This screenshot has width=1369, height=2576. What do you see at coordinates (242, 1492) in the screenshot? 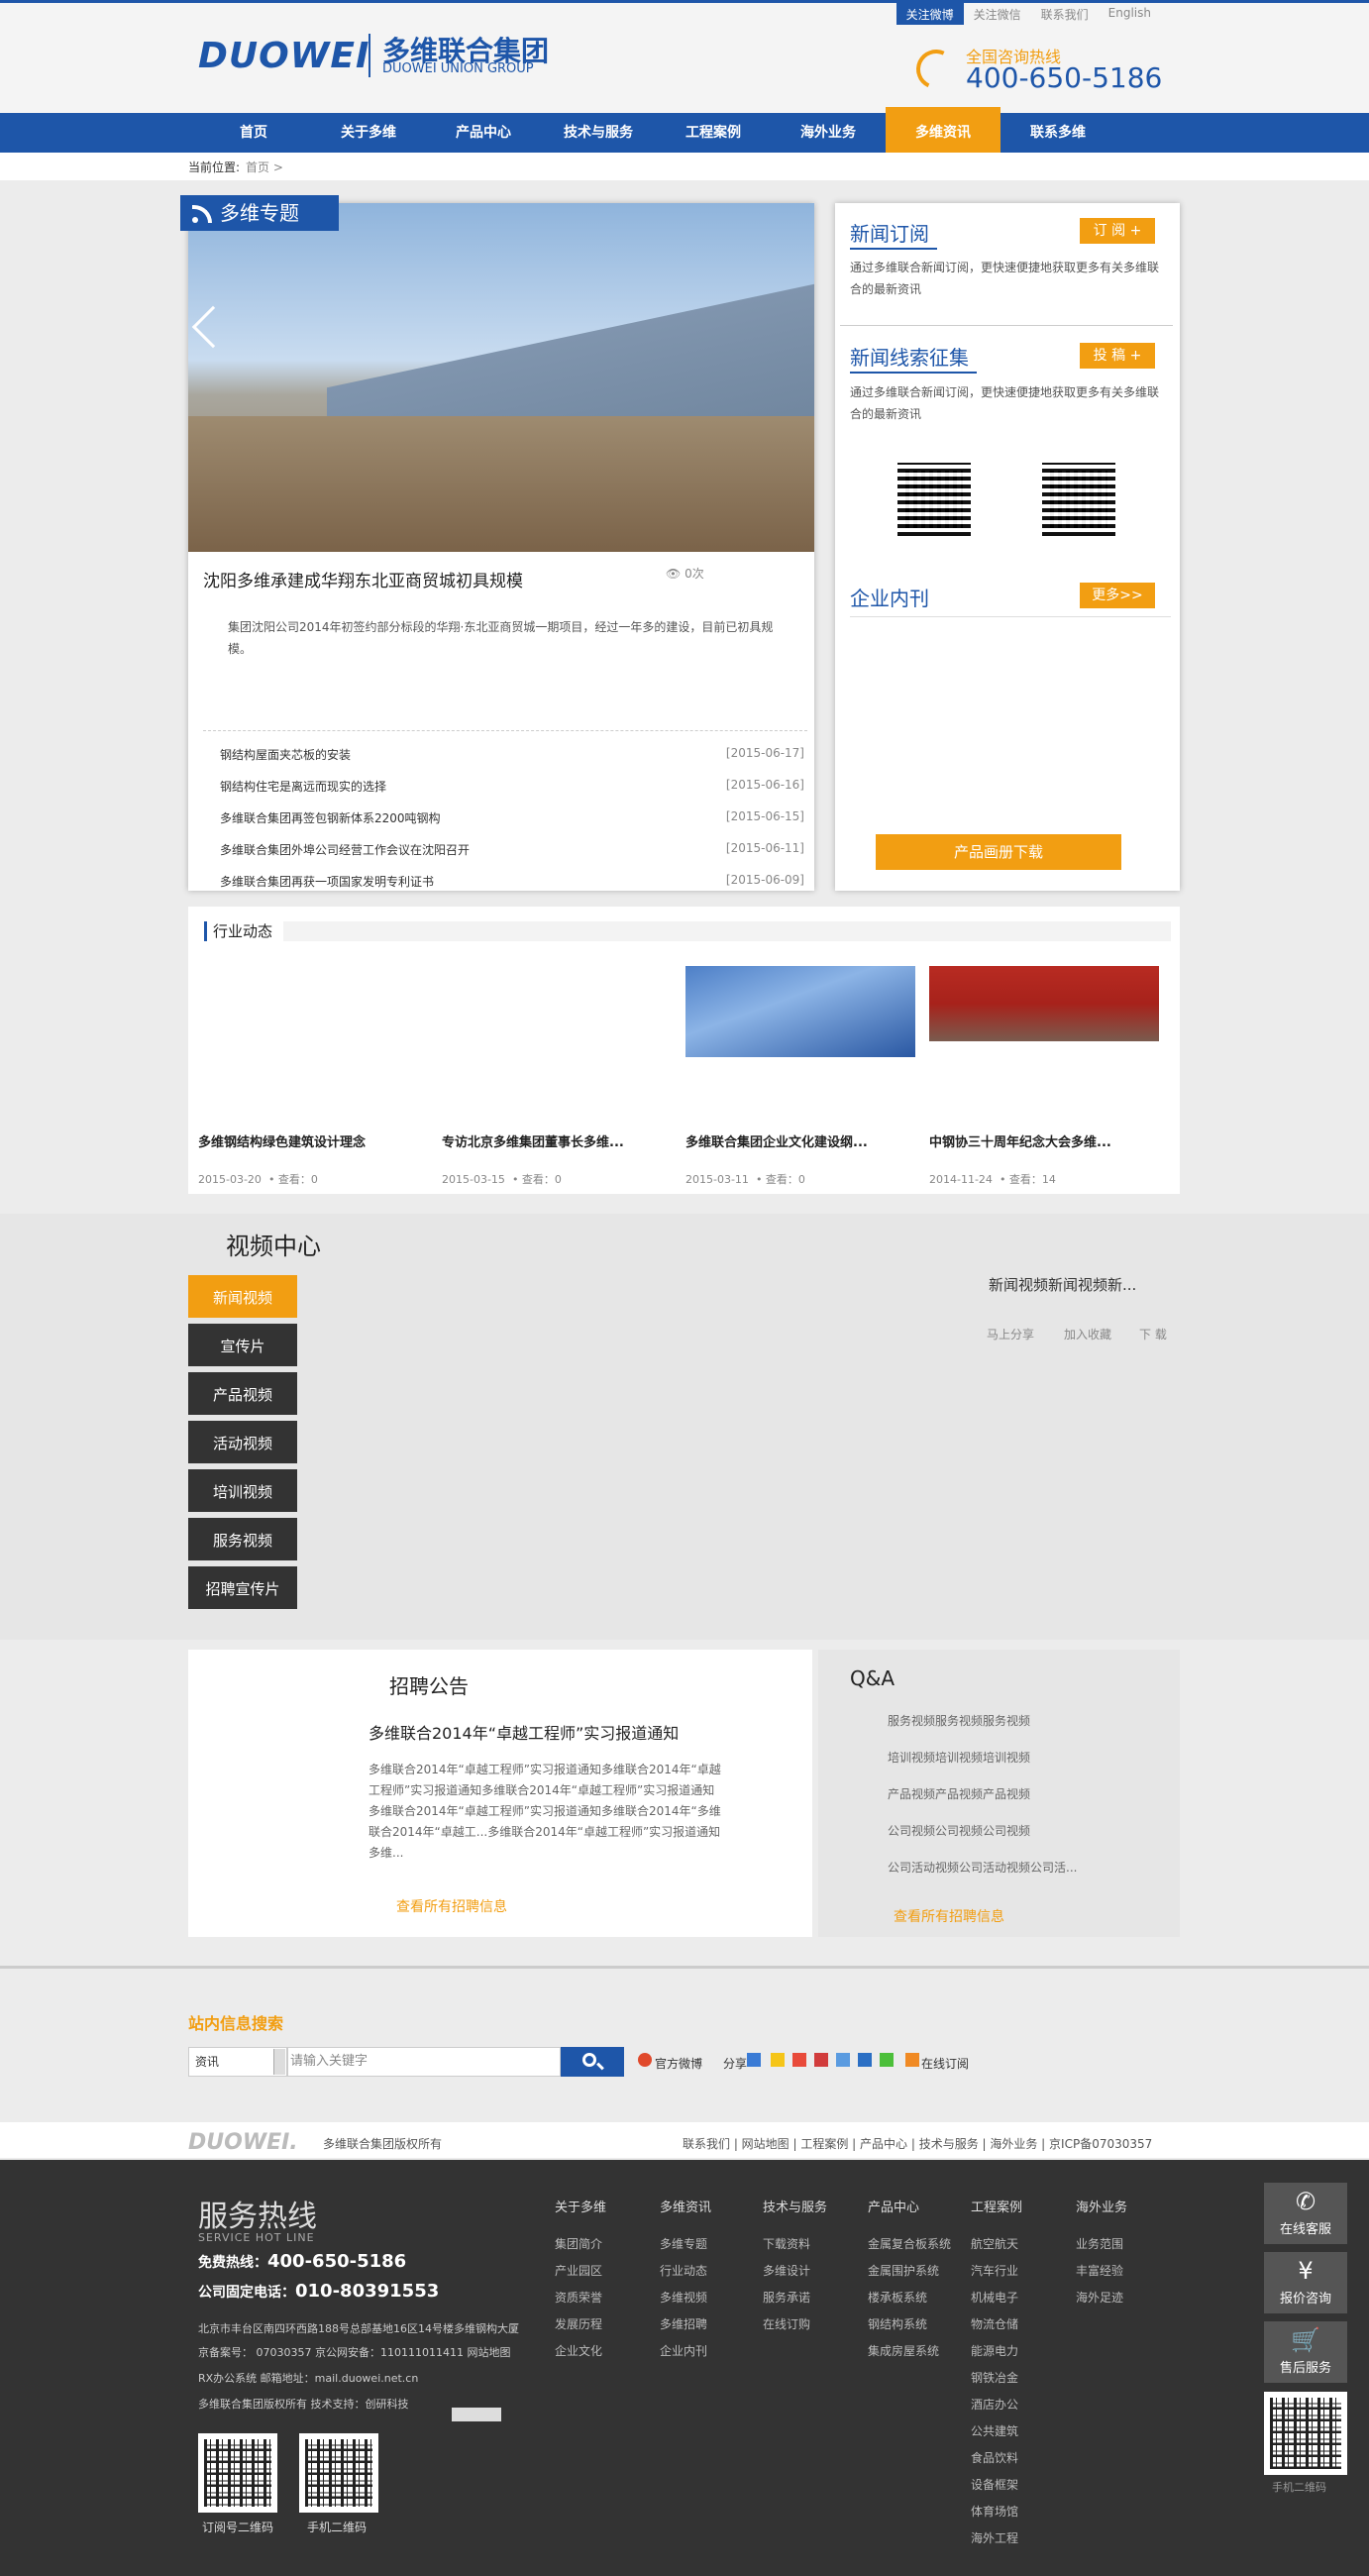
I see `video-tab-training: 培训视频` at bounding box center [242, 1492].